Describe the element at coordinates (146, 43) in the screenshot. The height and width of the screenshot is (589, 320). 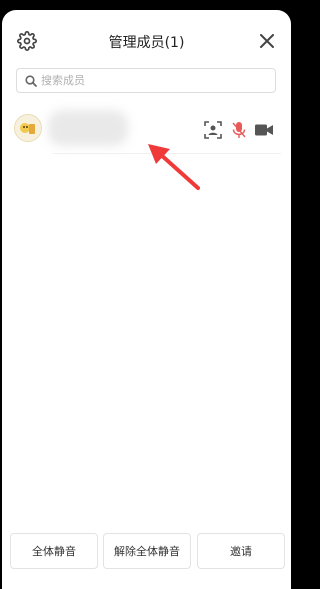
I see `page-title: 管理成员(1)` at that location.